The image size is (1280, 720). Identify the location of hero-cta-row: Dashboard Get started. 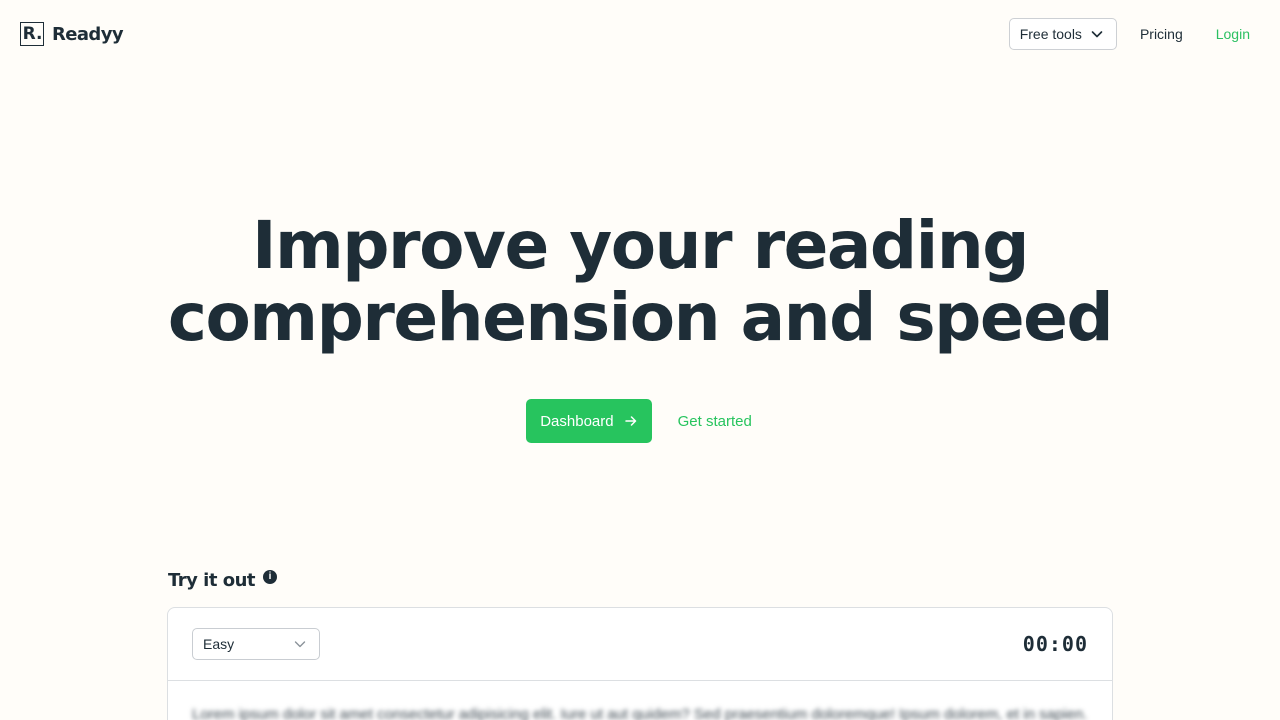
(640, 421).